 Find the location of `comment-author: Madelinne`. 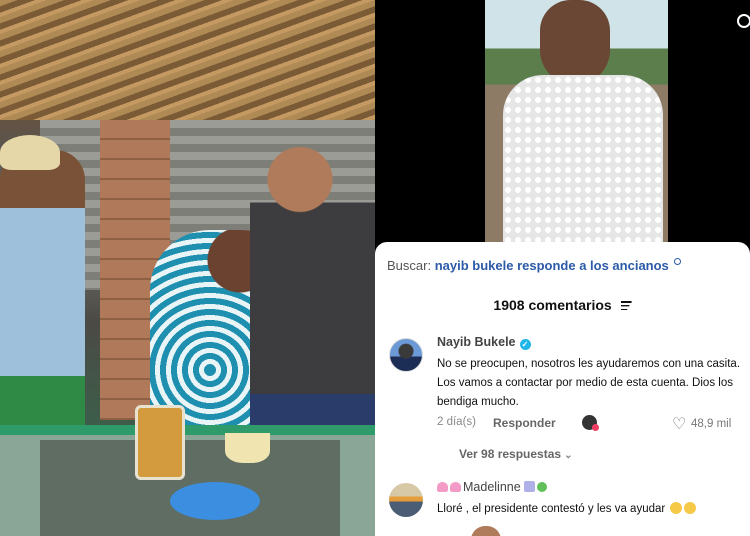

comment-author: Madelinne is located at coordinates (492, 487).